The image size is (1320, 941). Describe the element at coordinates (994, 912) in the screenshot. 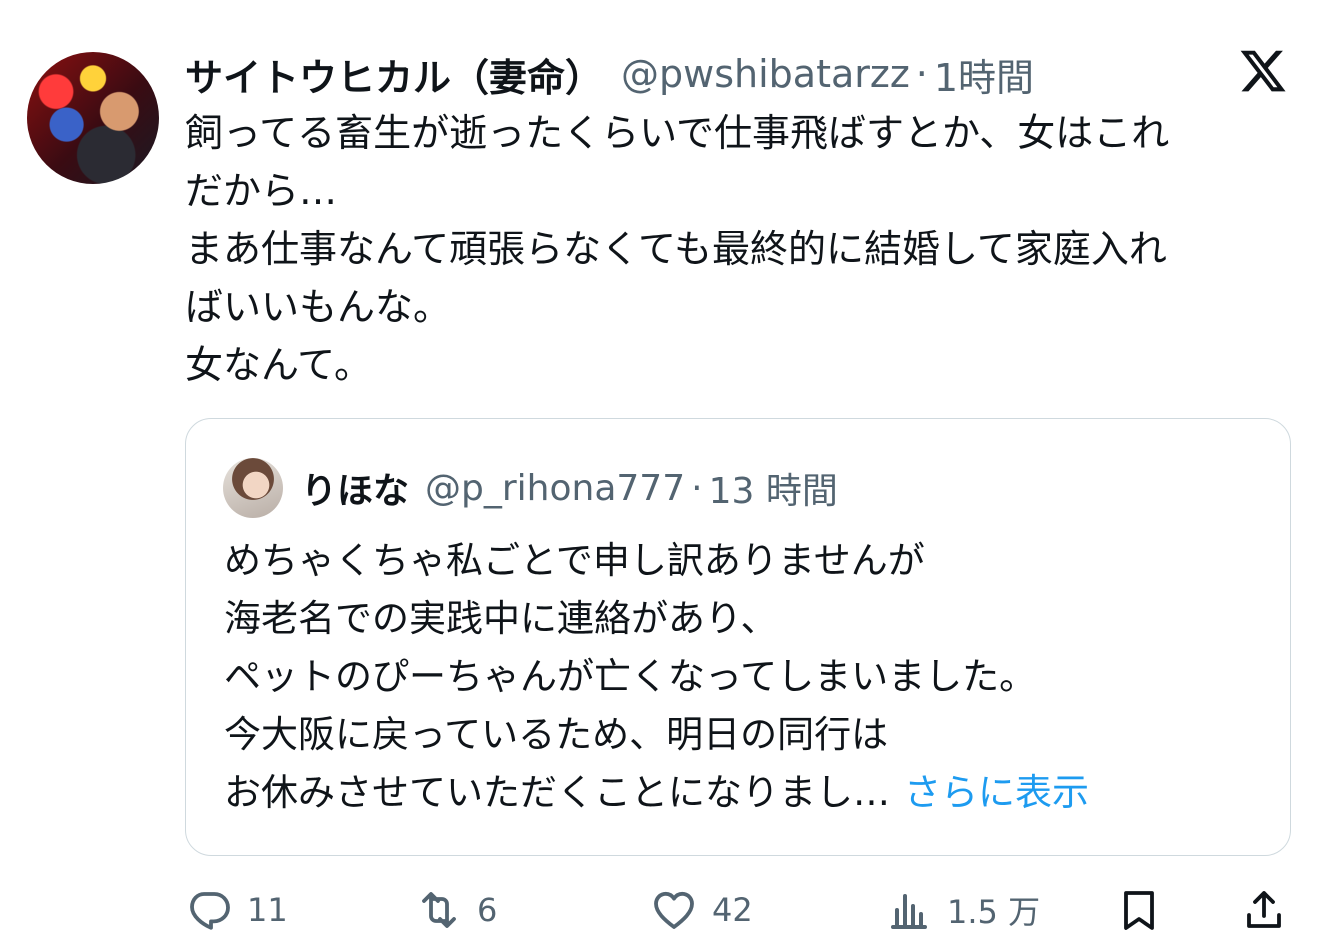

I see `views-count: 1.5 万` at that location.